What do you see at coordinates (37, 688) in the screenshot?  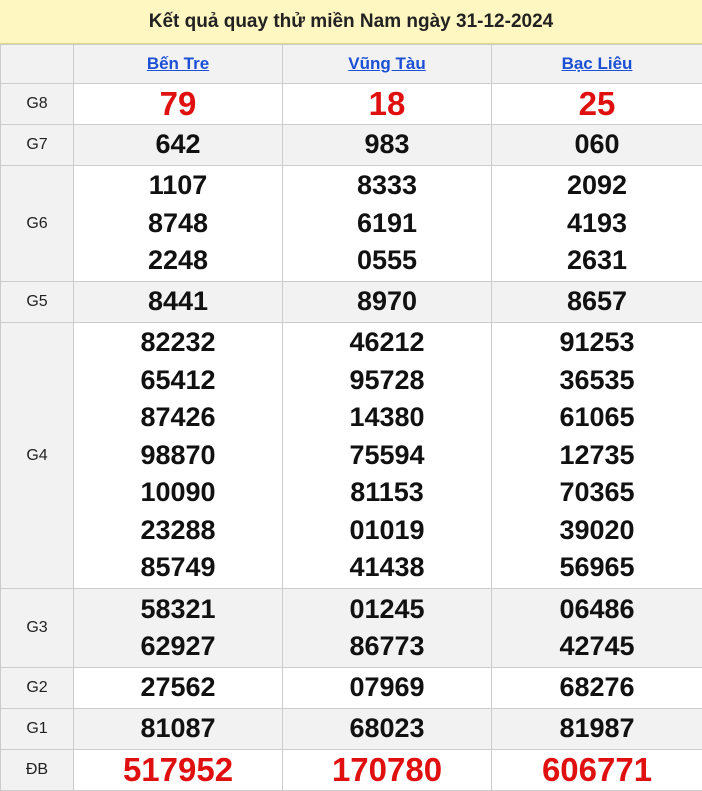 I see `prize-label: G2` at bounding box center [37, 688].